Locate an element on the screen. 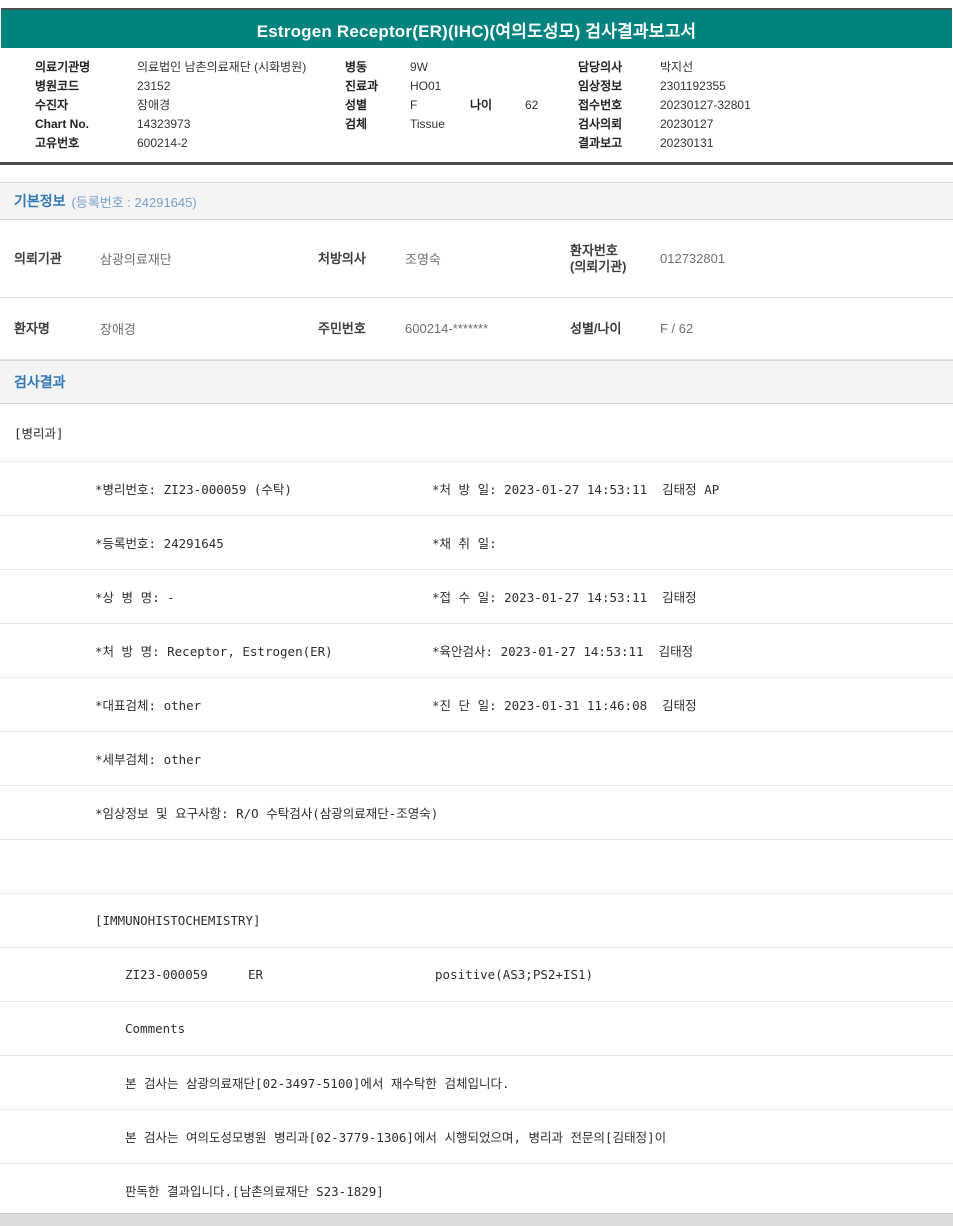 This screenshot has width=953, height=1226. ihc-result-row: ZI23-000059 ER positive(AS3;PS2+IS1) is located at coordinates (476, 975).